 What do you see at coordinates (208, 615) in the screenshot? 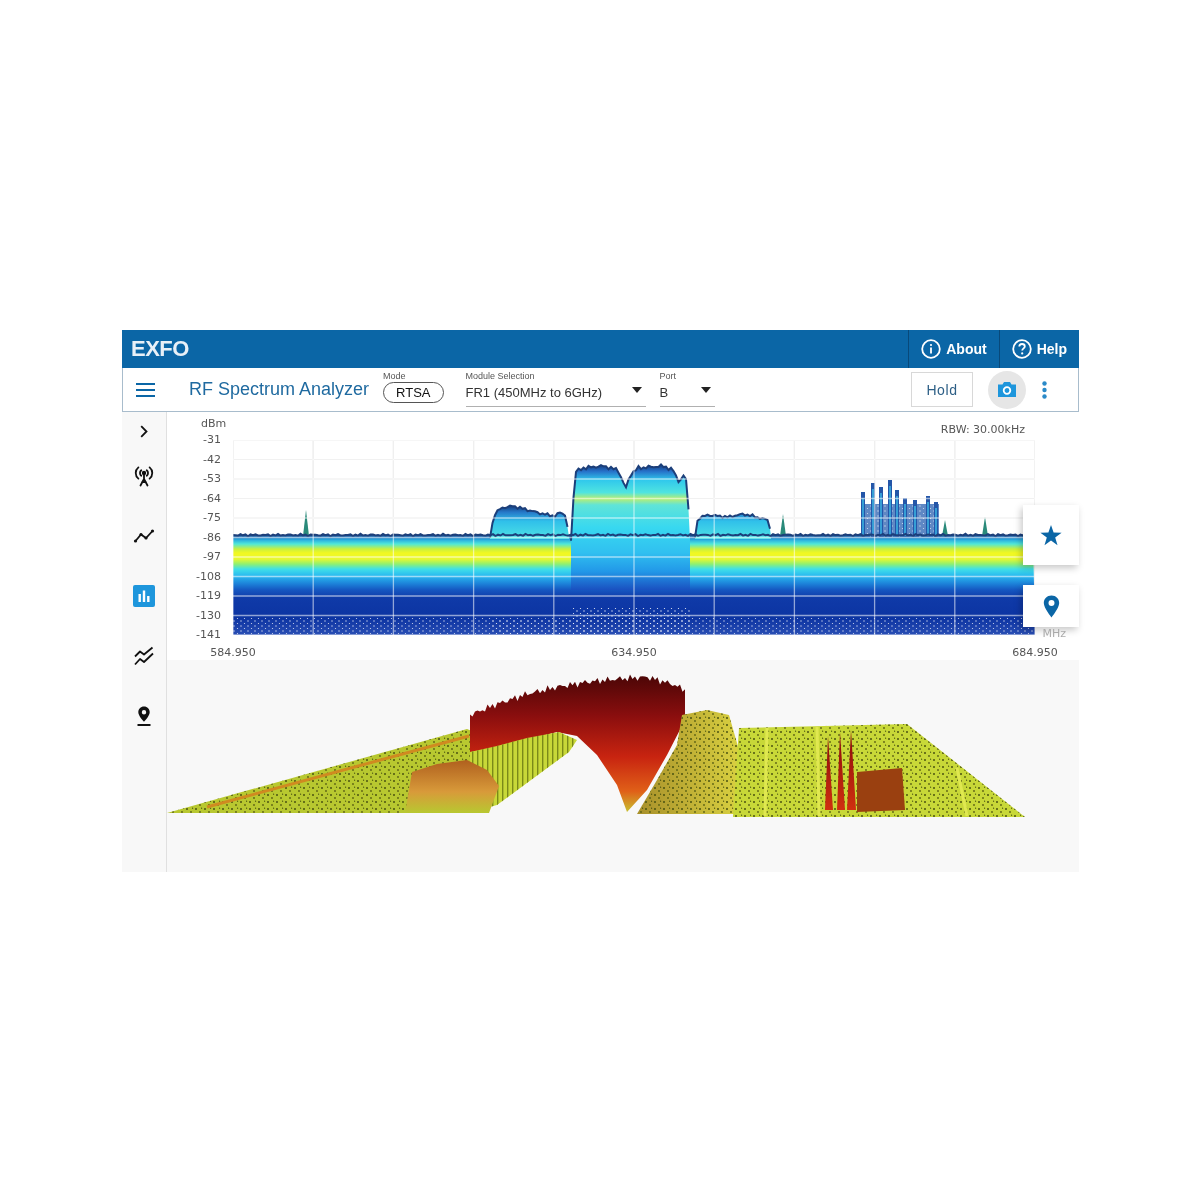
I see `y-axis-label: -130` at bounding box center [208, 615].